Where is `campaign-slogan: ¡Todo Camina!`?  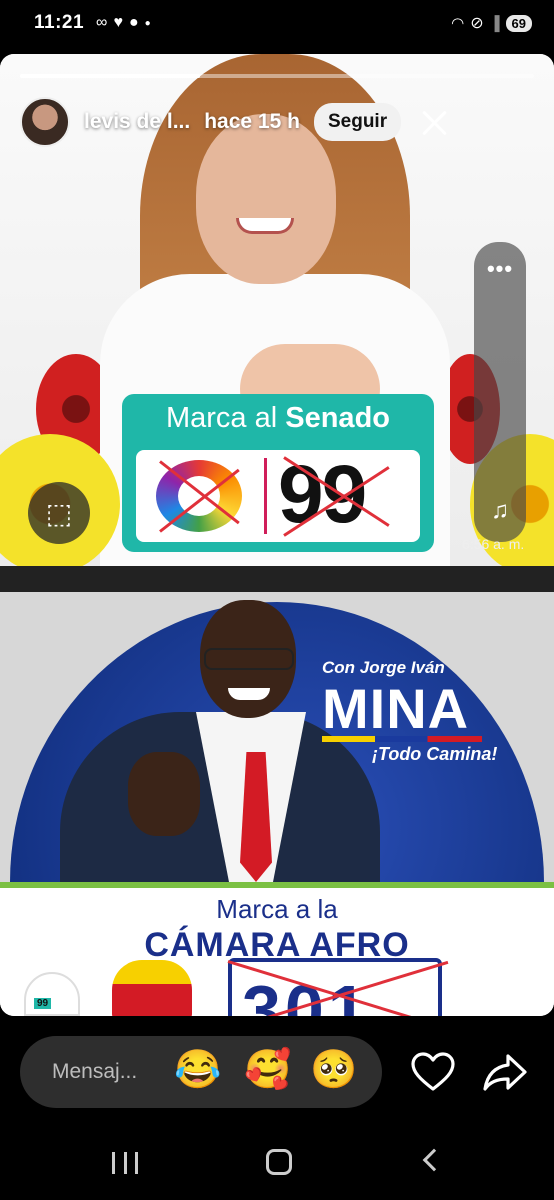
campaign-slogan: ¡Todo Camina! is located at coordinates (435, 754).